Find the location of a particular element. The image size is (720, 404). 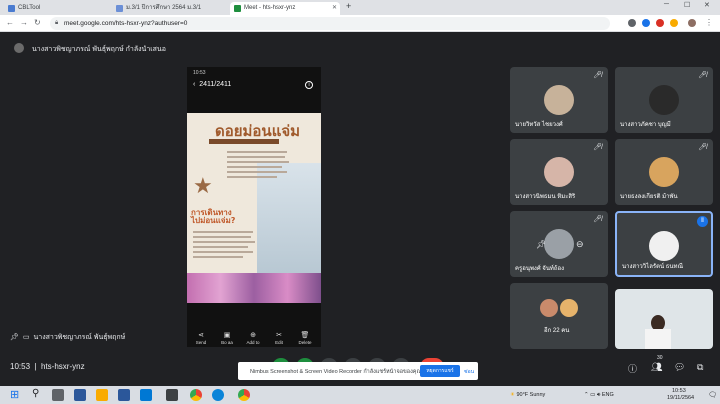

star-decoration-icon: ★ is located at coordinates (203, 185).